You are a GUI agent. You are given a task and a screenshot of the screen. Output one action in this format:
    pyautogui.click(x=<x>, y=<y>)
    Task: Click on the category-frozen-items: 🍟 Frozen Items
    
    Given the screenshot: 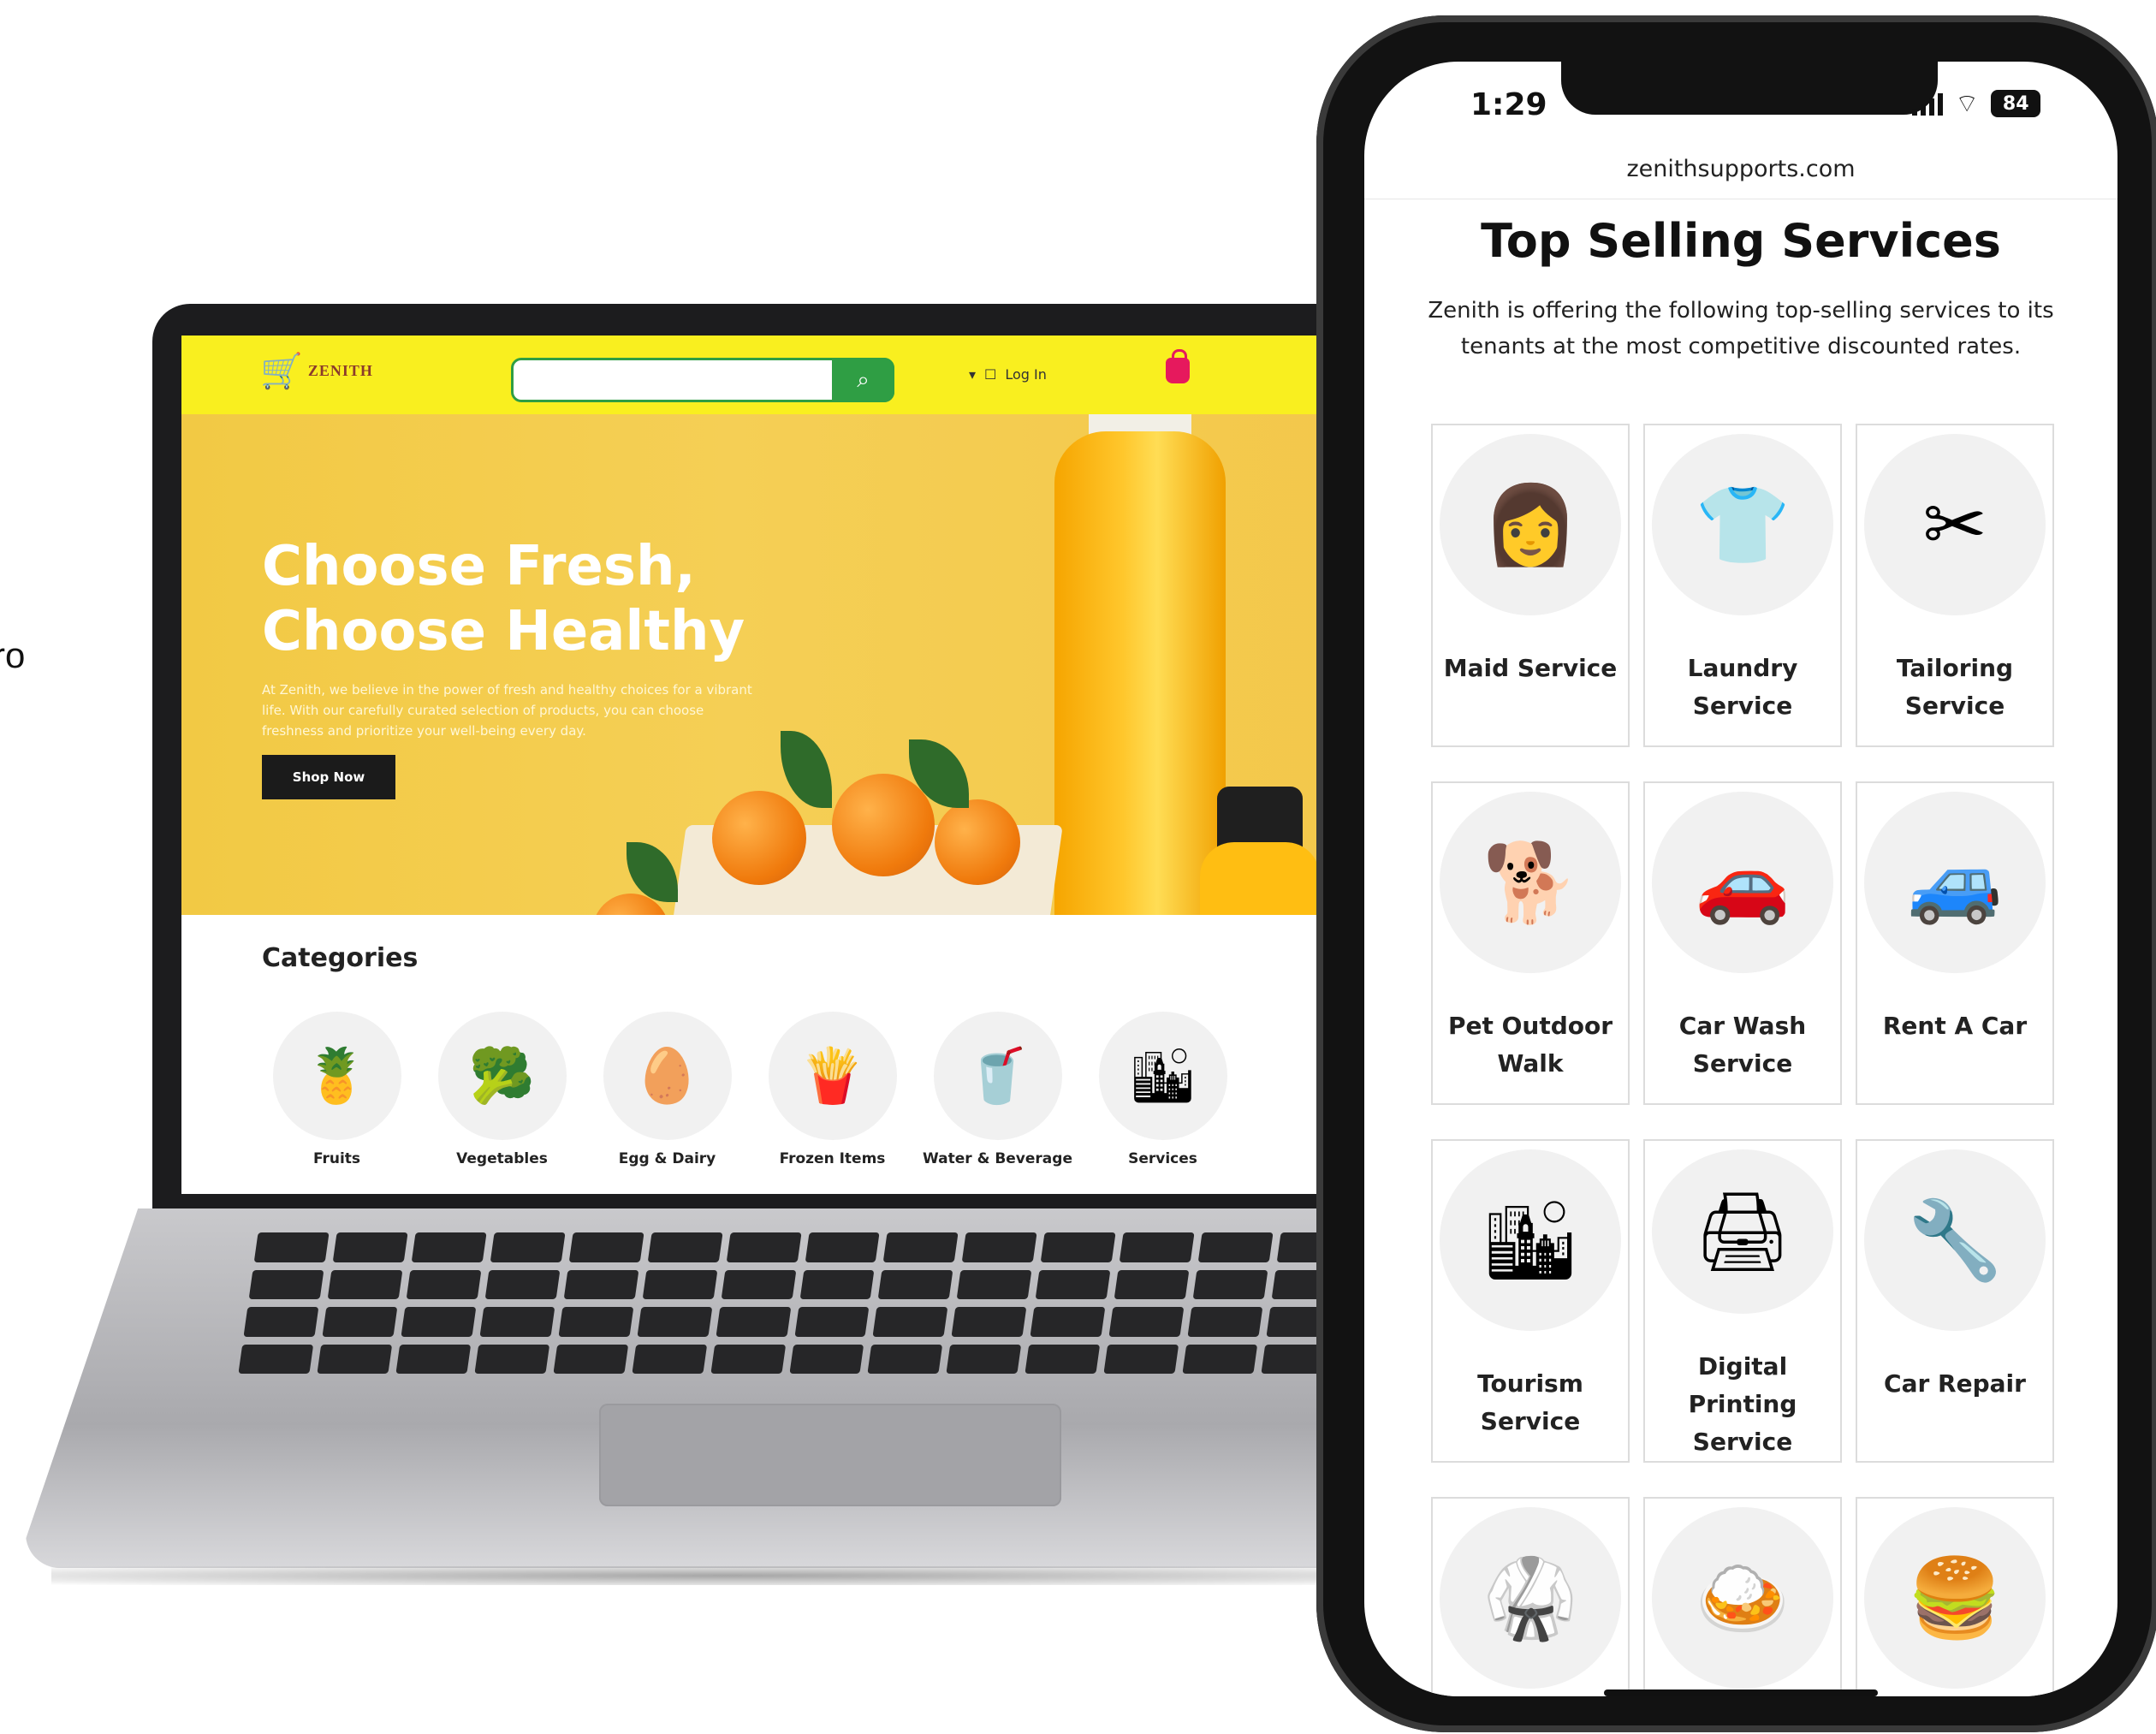 What is the action you would take?
    pyautogui.click(x=832, y=1089)
    